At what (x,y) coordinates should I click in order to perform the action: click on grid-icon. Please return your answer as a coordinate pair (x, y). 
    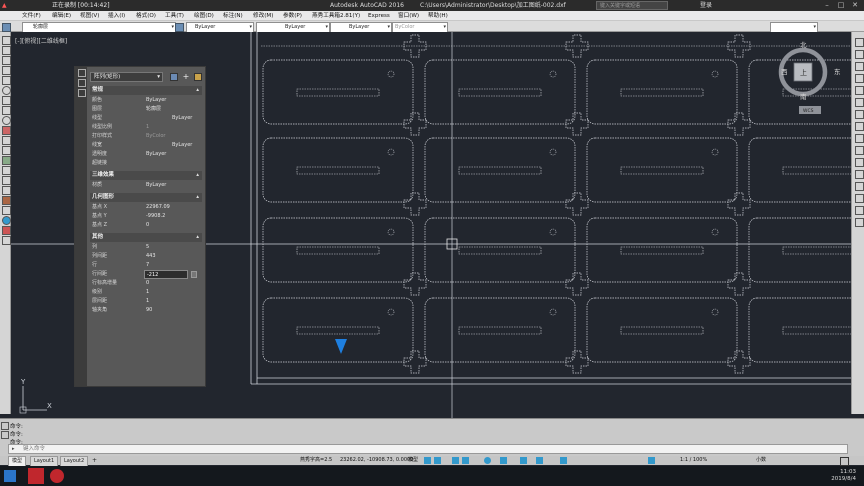
    Looking at the image, I should click on (427, 460).